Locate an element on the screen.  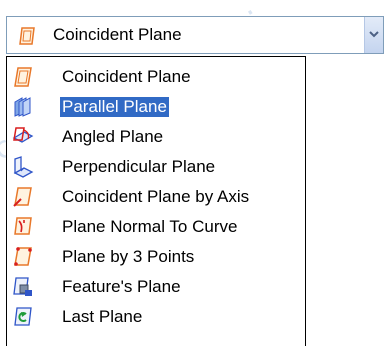
dropdown-arrow-button is located at coordinates (373, 35).